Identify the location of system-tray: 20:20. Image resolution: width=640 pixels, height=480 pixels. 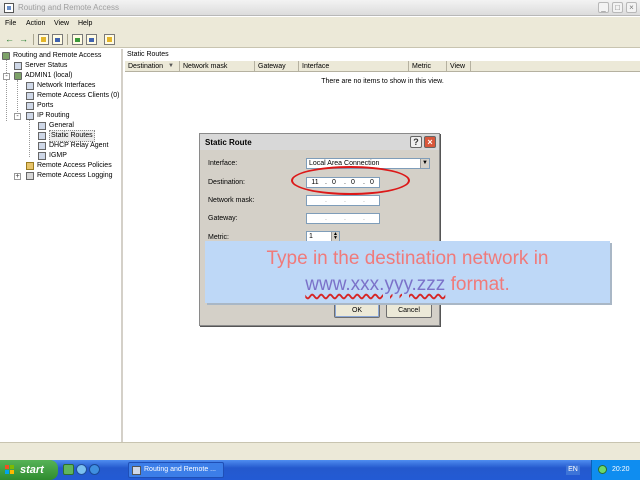
(615, 470).